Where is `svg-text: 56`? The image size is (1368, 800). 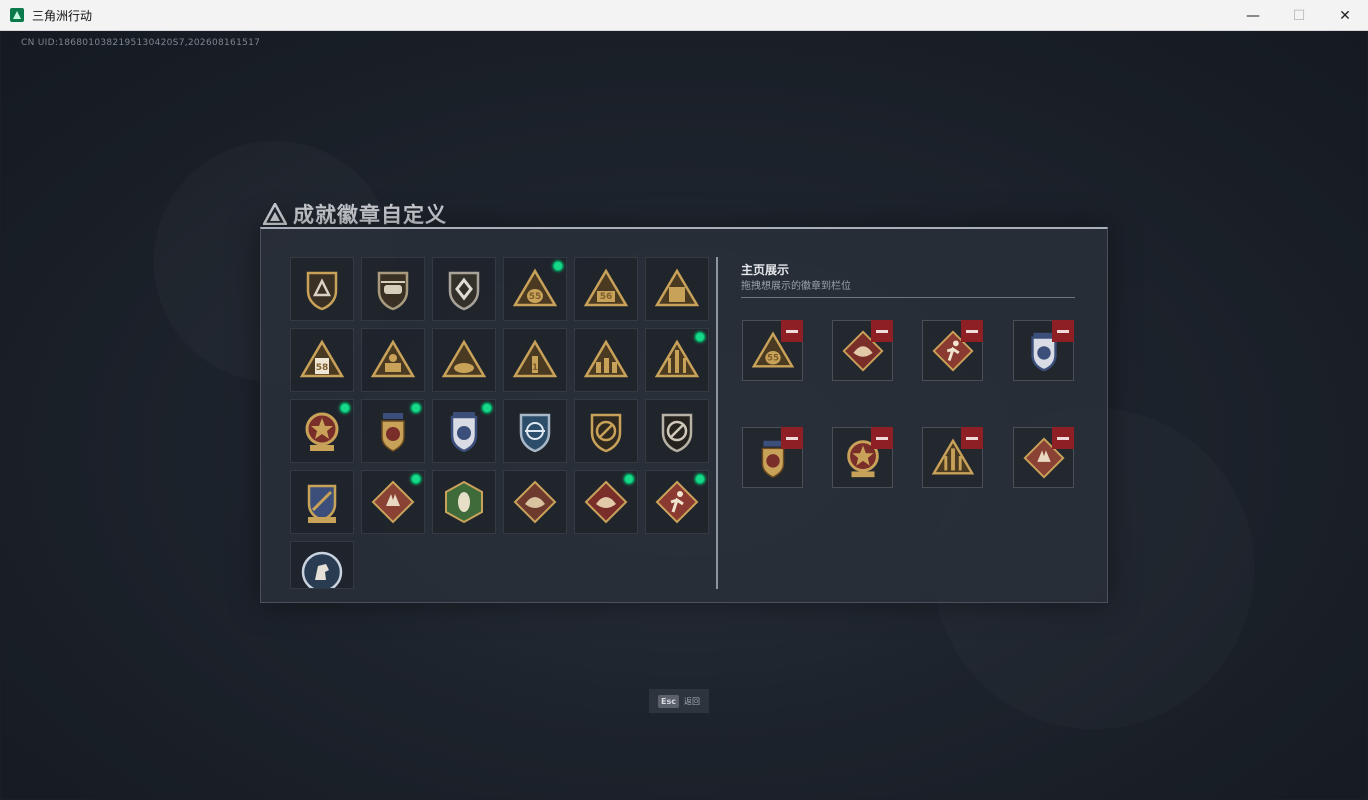 svg-text: 56 is located at coordinates (606, 297).